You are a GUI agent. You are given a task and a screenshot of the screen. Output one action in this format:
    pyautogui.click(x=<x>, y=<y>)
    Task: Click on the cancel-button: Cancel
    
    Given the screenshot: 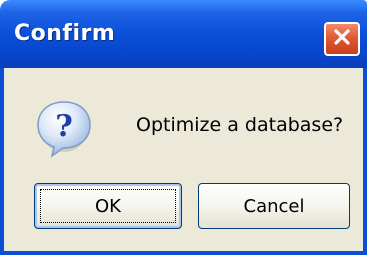 What is the action you would take?
    pyautogui.click(x=274, y=206)
    